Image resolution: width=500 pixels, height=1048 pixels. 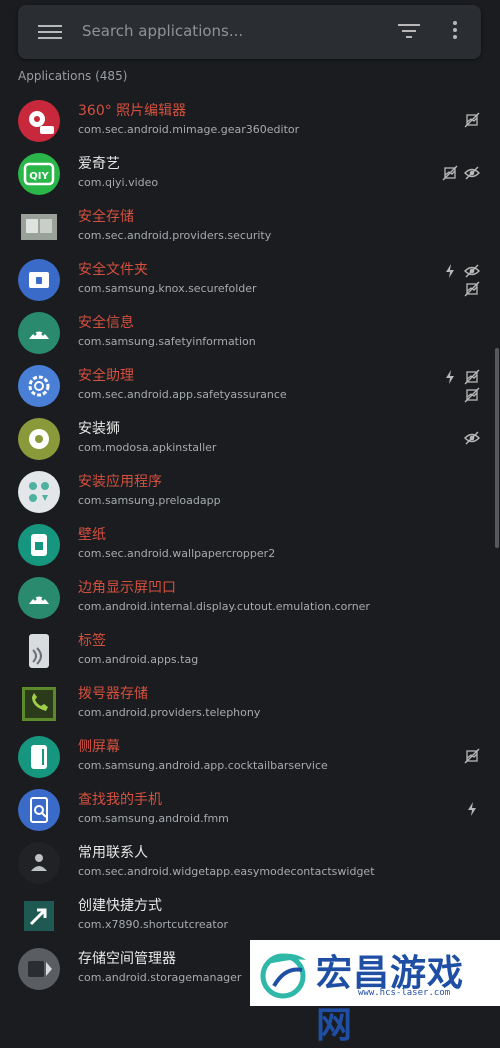 What do you see at coordinates (127, 959) in the screenshot?
I see `app-name: 存储空间管理器` at bounding box center [127, 959].